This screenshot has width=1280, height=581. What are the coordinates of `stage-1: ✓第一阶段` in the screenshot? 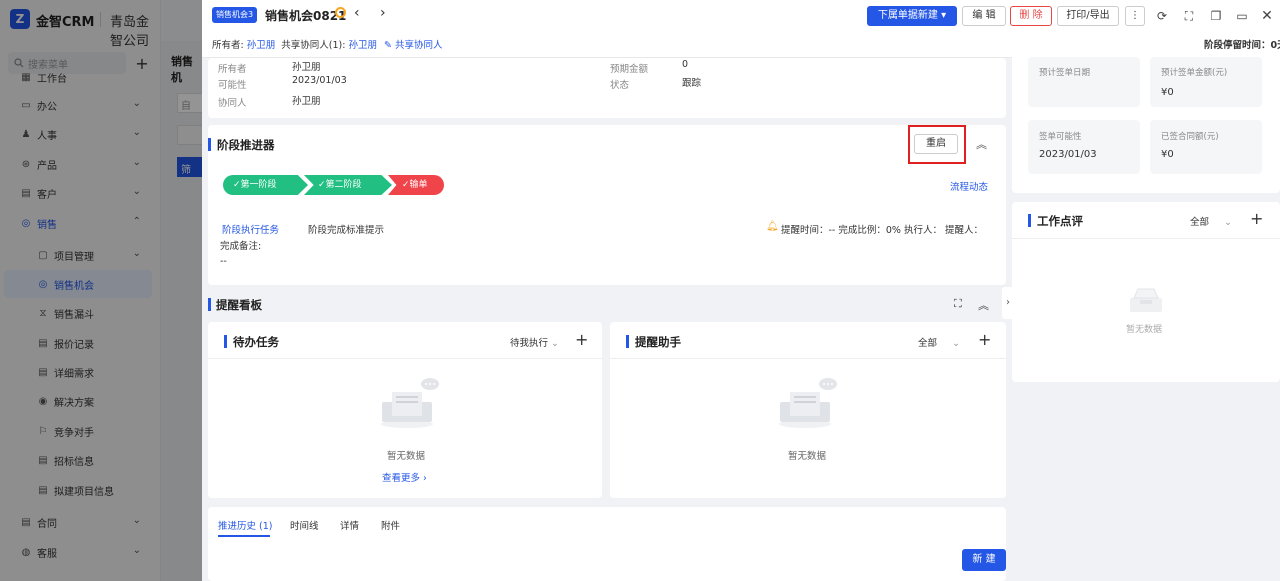 It's located at (265, 185).